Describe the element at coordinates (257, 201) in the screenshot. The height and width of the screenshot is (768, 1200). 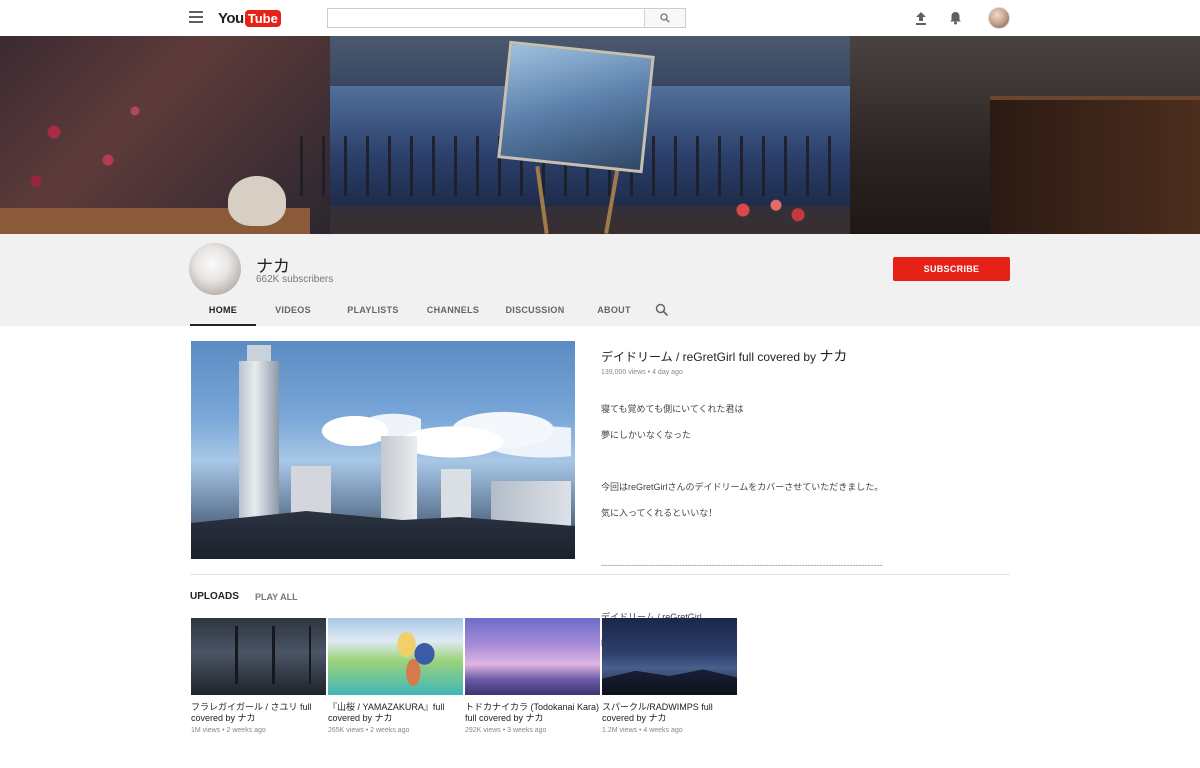
I see `banner-vase` at that location.